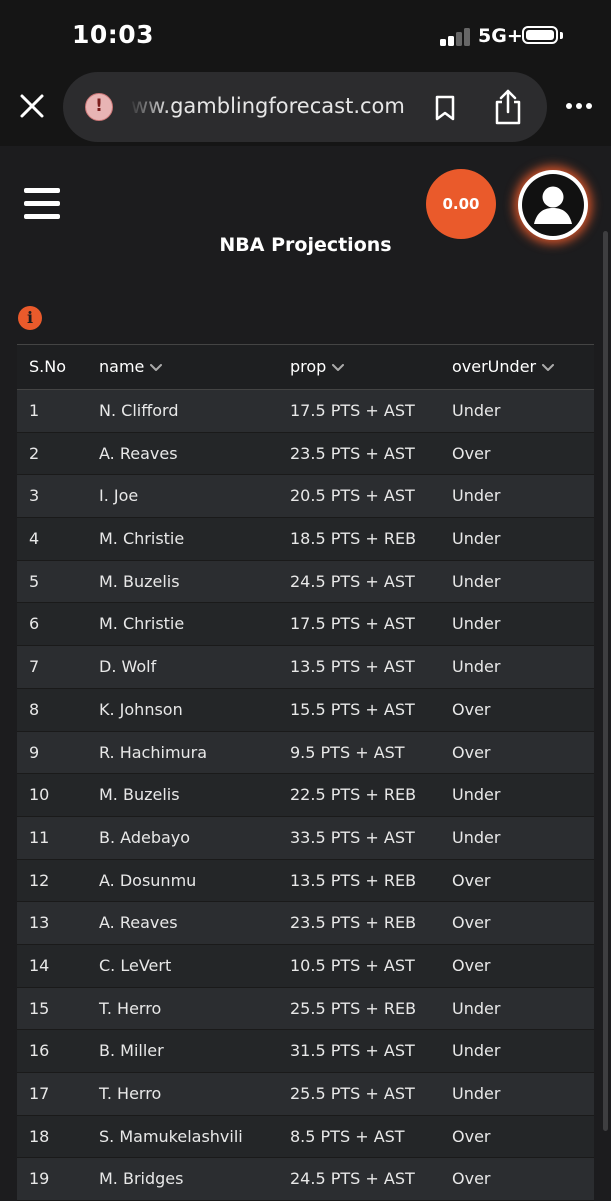 The height and width of the screenshot is (1201, 611). I want to click on cell-name: A. Reaves, so click(138, 453).